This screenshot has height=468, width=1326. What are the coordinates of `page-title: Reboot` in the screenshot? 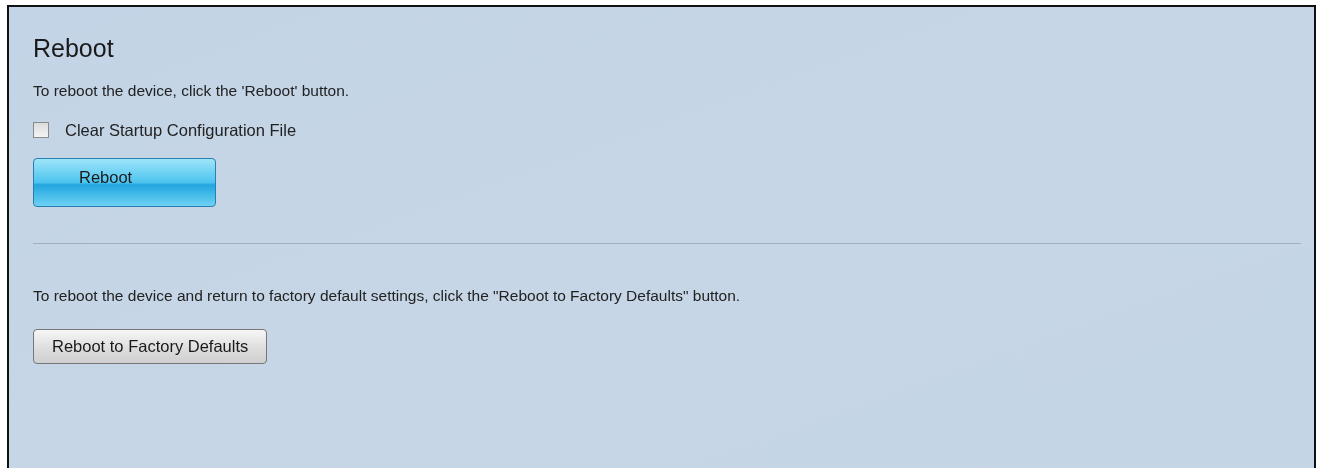 It's located at (73, 48).